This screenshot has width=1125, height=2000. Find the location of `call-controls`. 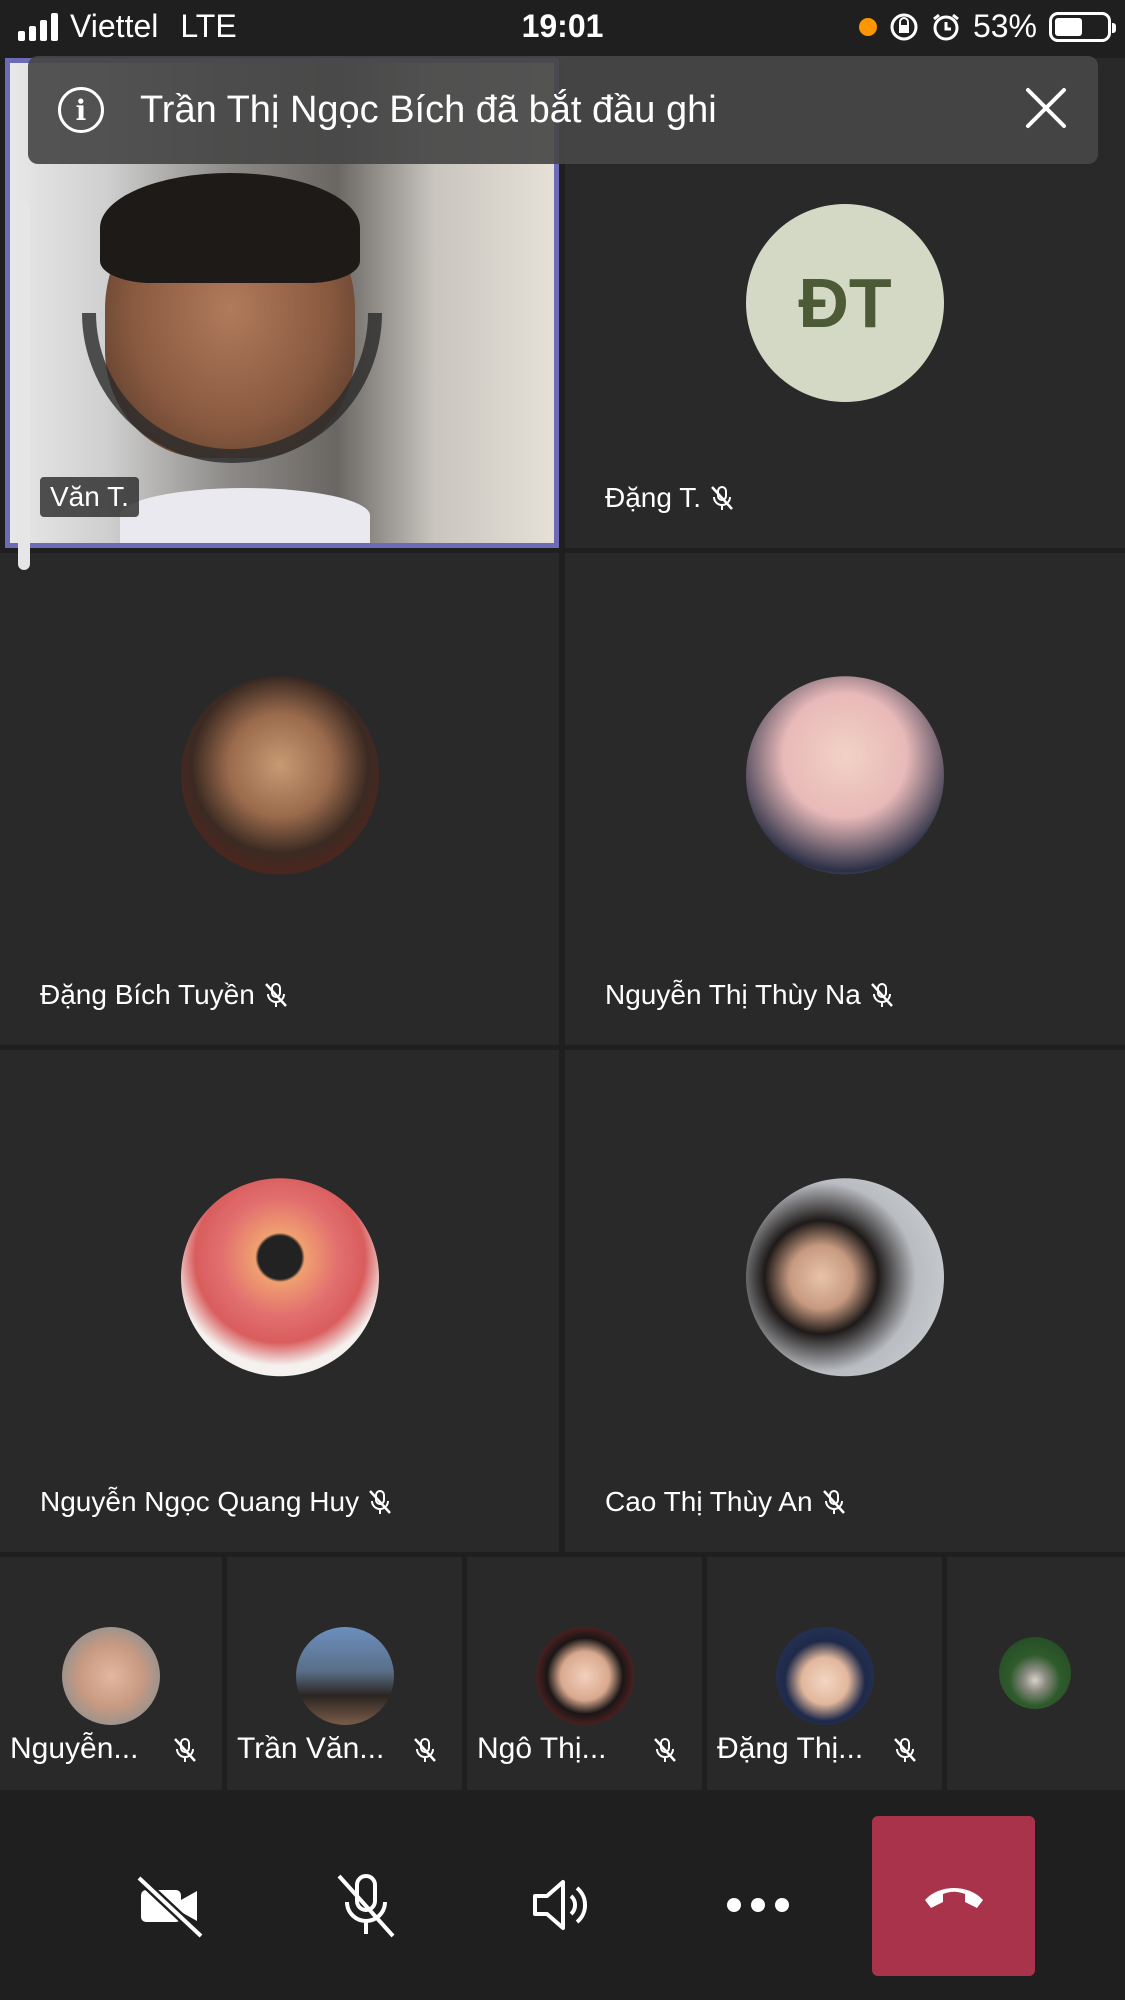

call-controls is located at coordinates (562, 1895).